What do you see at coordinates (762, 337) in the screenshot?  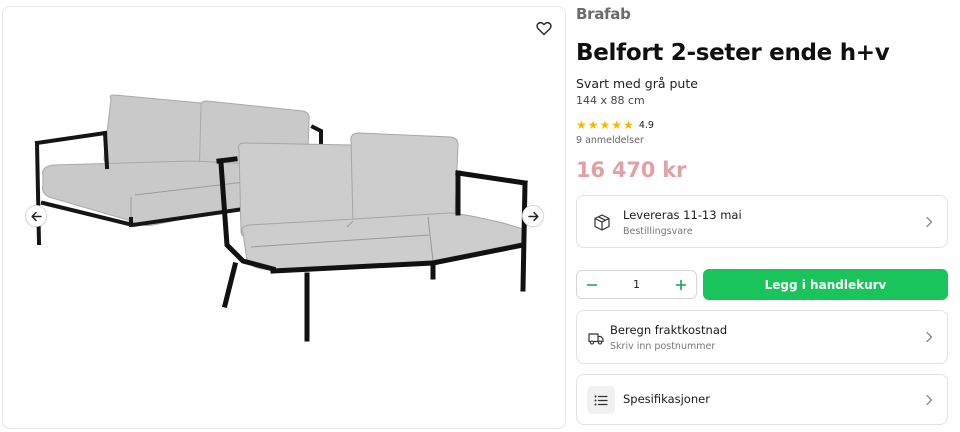 I see `shipping-cost-card: Beregn fraktkostnad Skriv inn postnummer` at bounding box center [762, 337].